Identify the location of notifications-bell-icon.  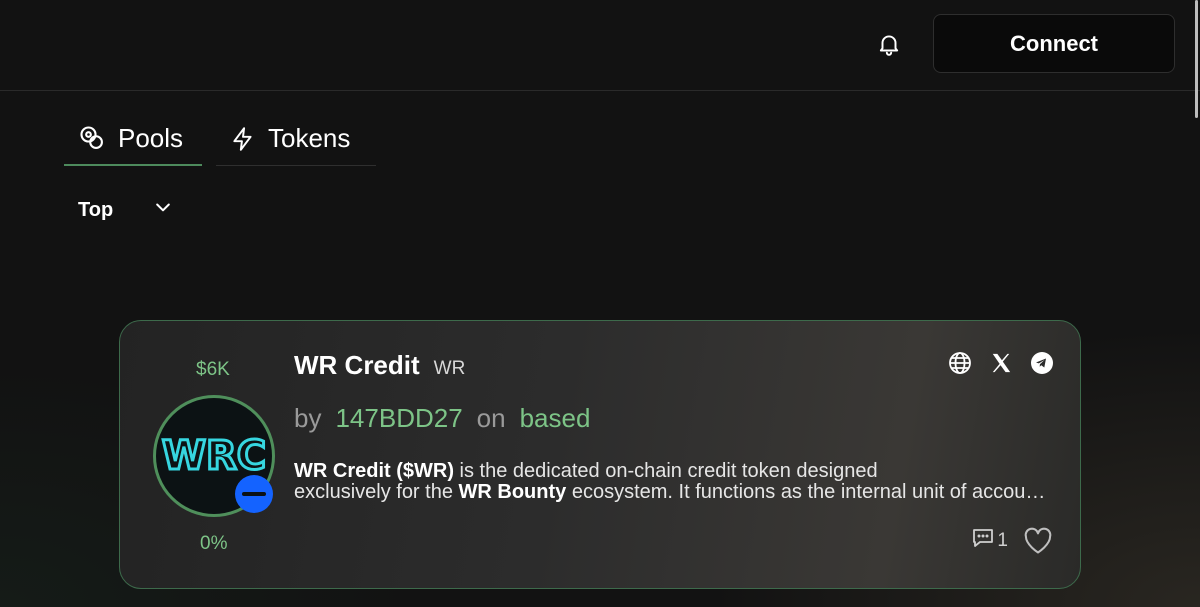
(889, 44).